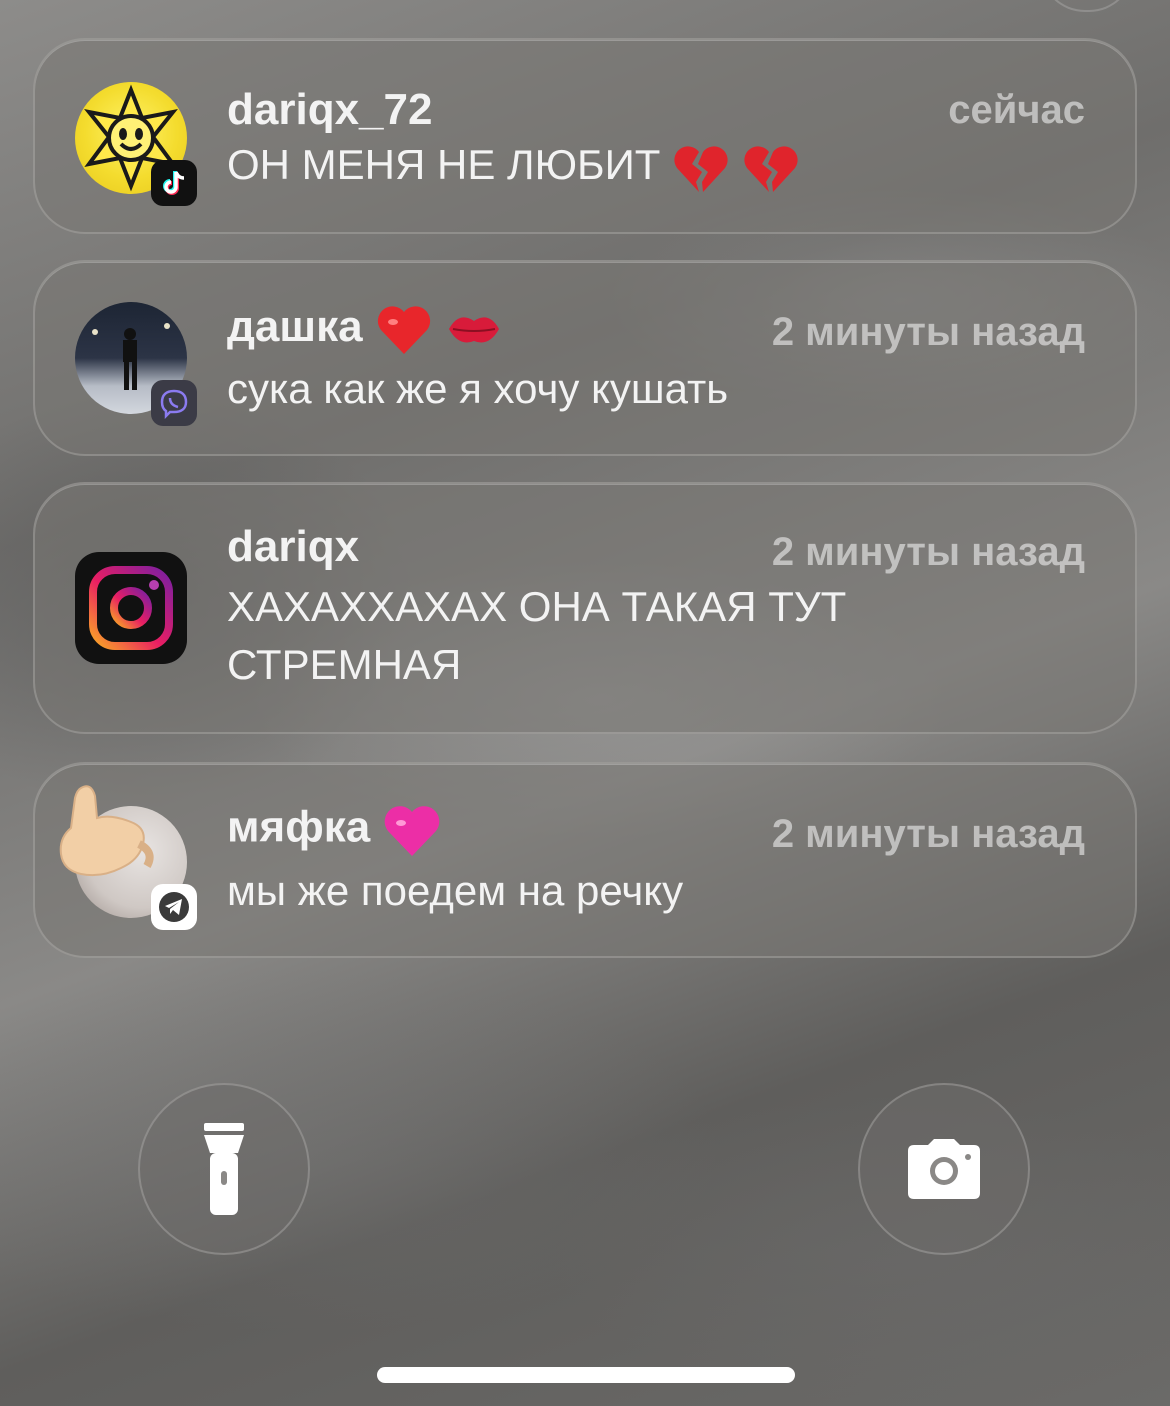 The image size is (1170, 1406). What do you see at coordinates (412, 831) in the screenshot?
I see `pink-heart-icon` at bounding box center [412, 831].